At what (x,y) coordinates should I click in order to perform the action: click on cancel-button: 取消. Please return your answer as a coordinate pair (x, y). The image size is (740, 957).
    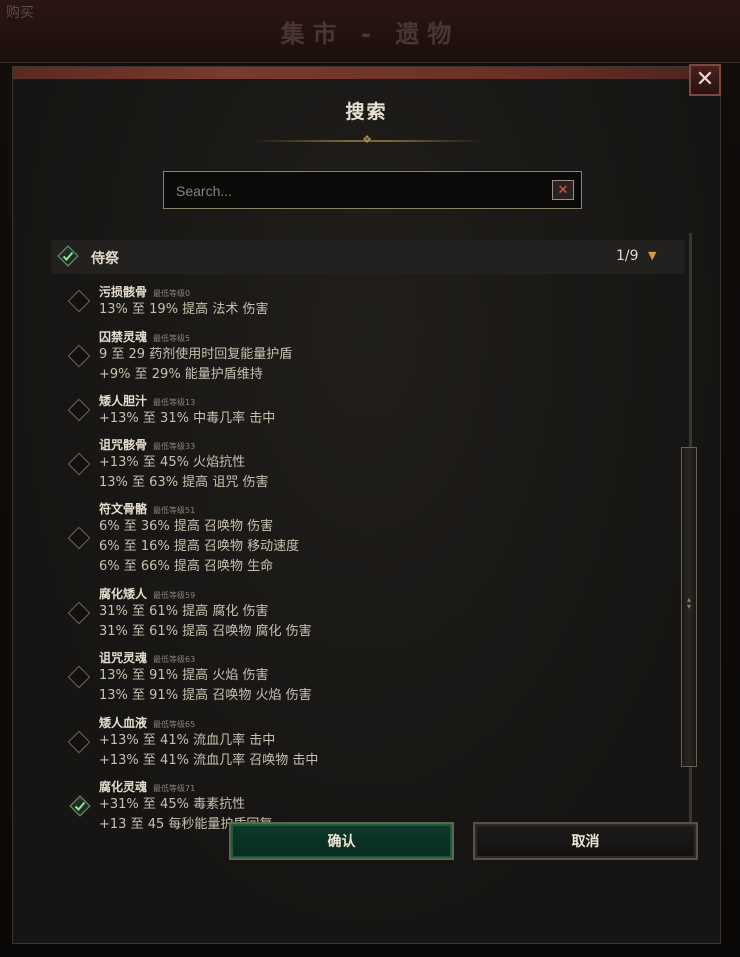
    Looking at the image, I should click on (585, 841).